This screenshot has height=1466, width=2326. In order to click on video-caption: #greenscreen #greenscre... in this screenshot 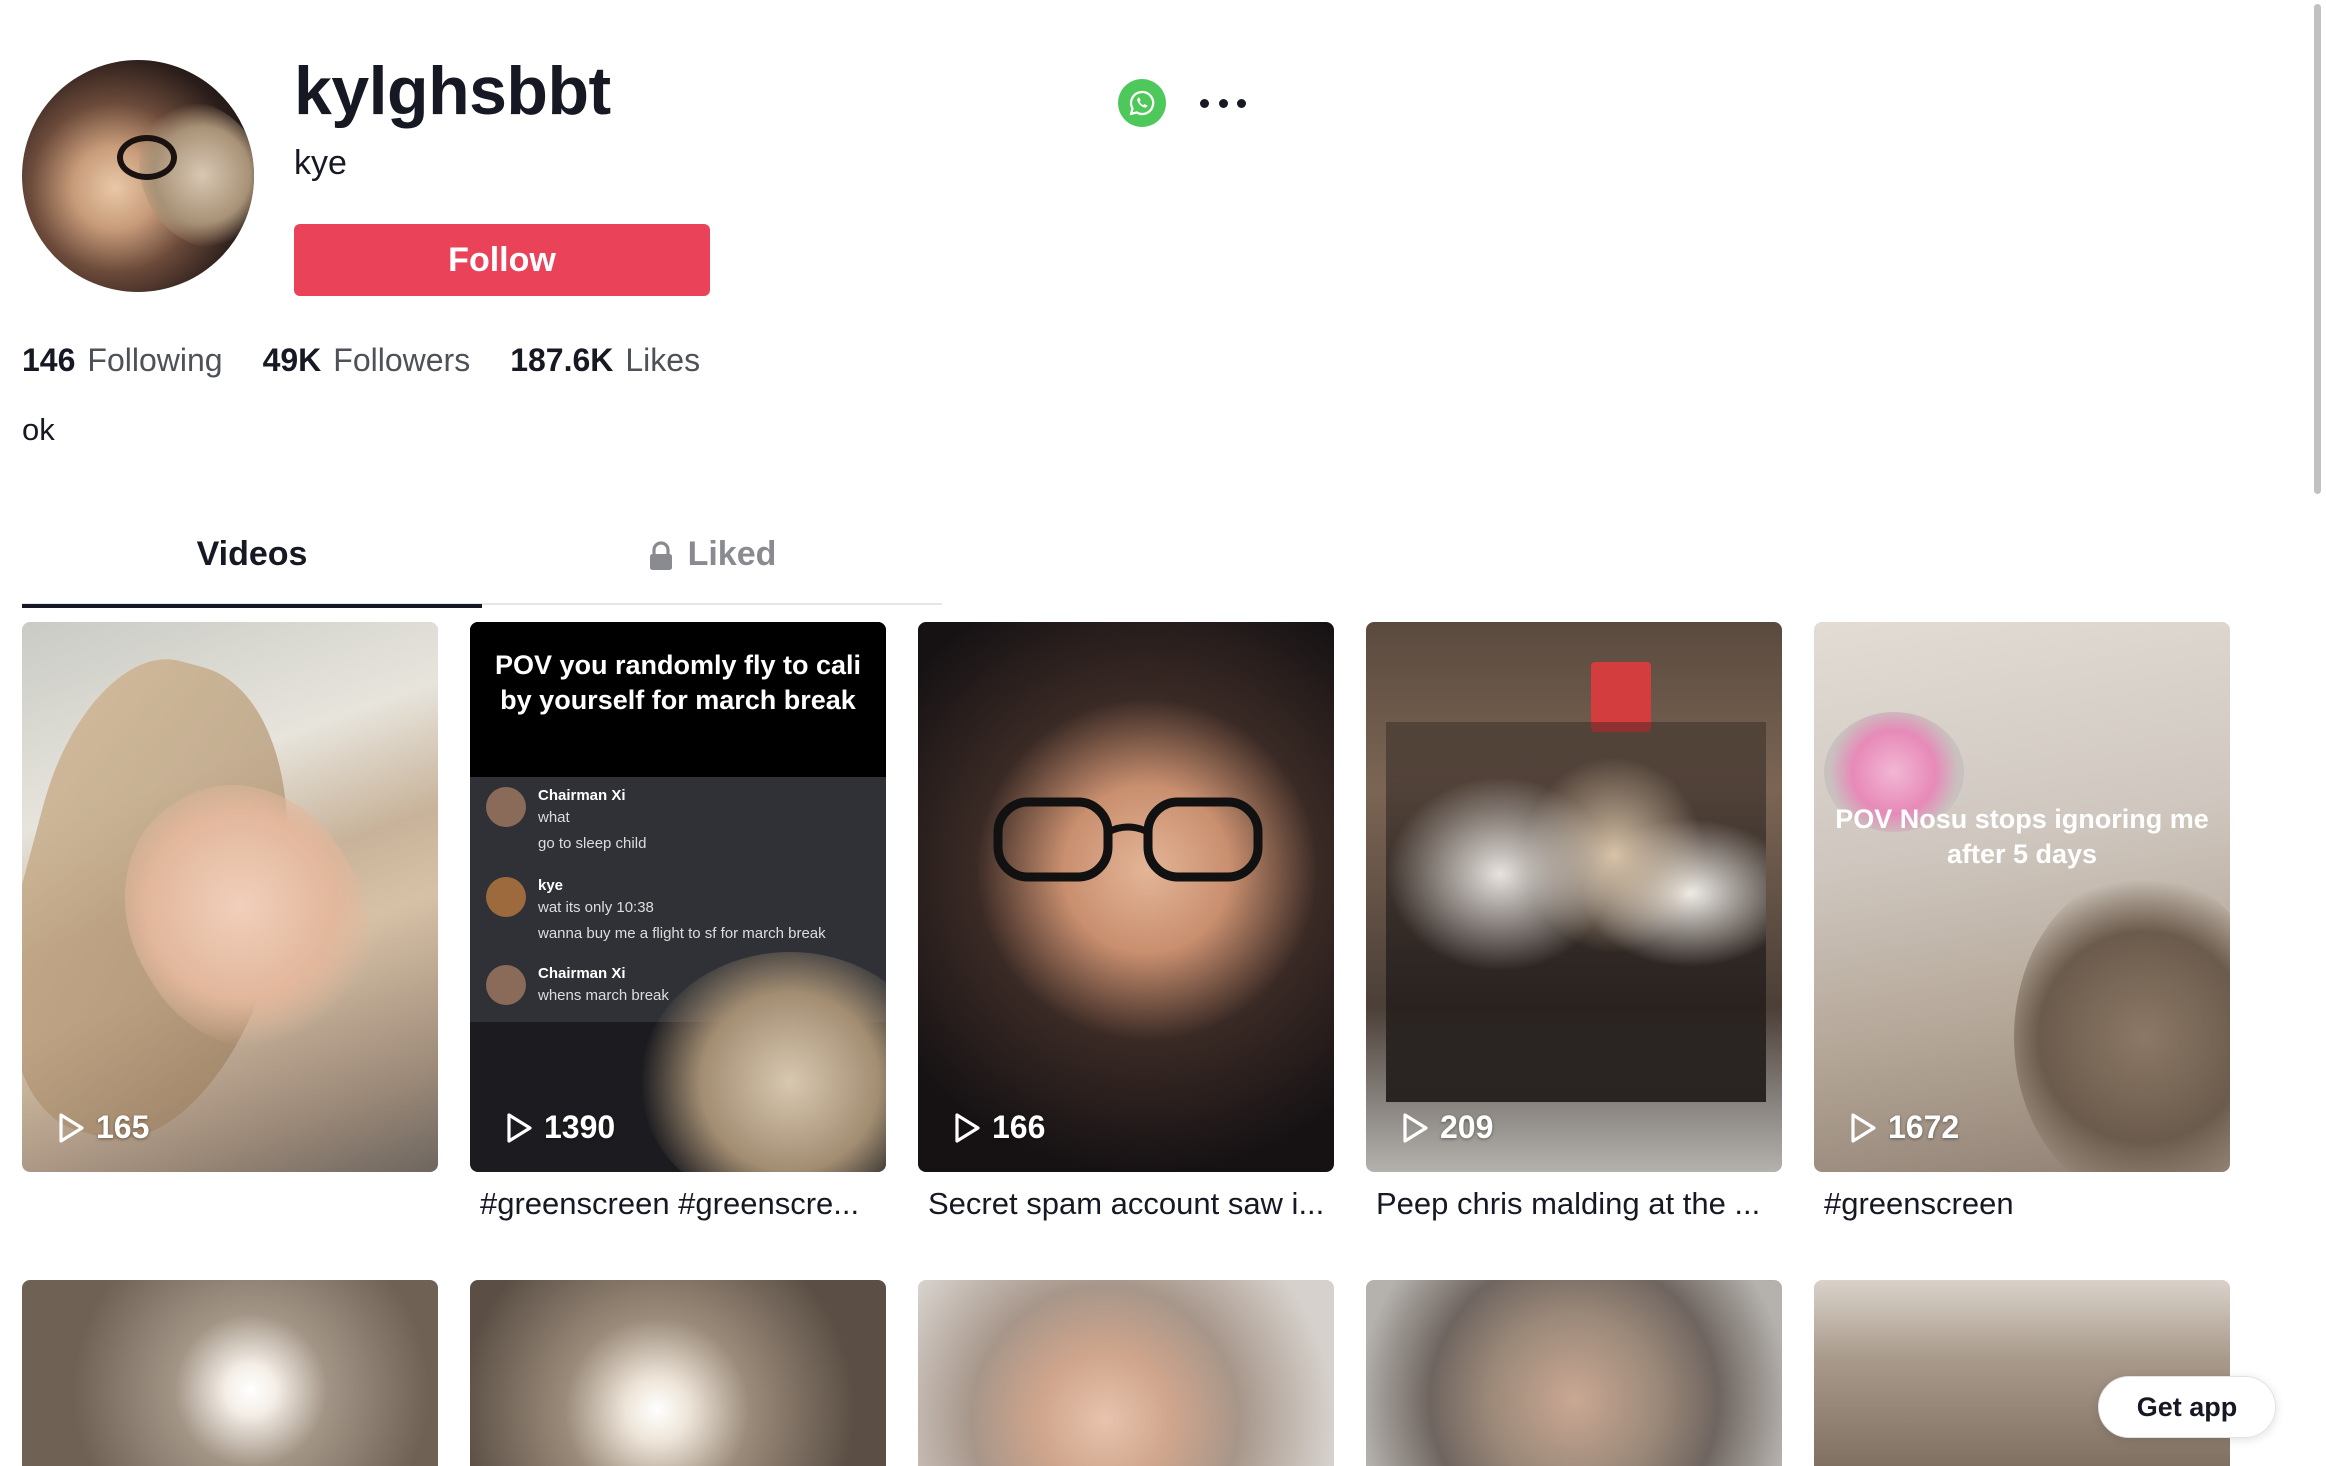, I will do `click(680, 1204)`.